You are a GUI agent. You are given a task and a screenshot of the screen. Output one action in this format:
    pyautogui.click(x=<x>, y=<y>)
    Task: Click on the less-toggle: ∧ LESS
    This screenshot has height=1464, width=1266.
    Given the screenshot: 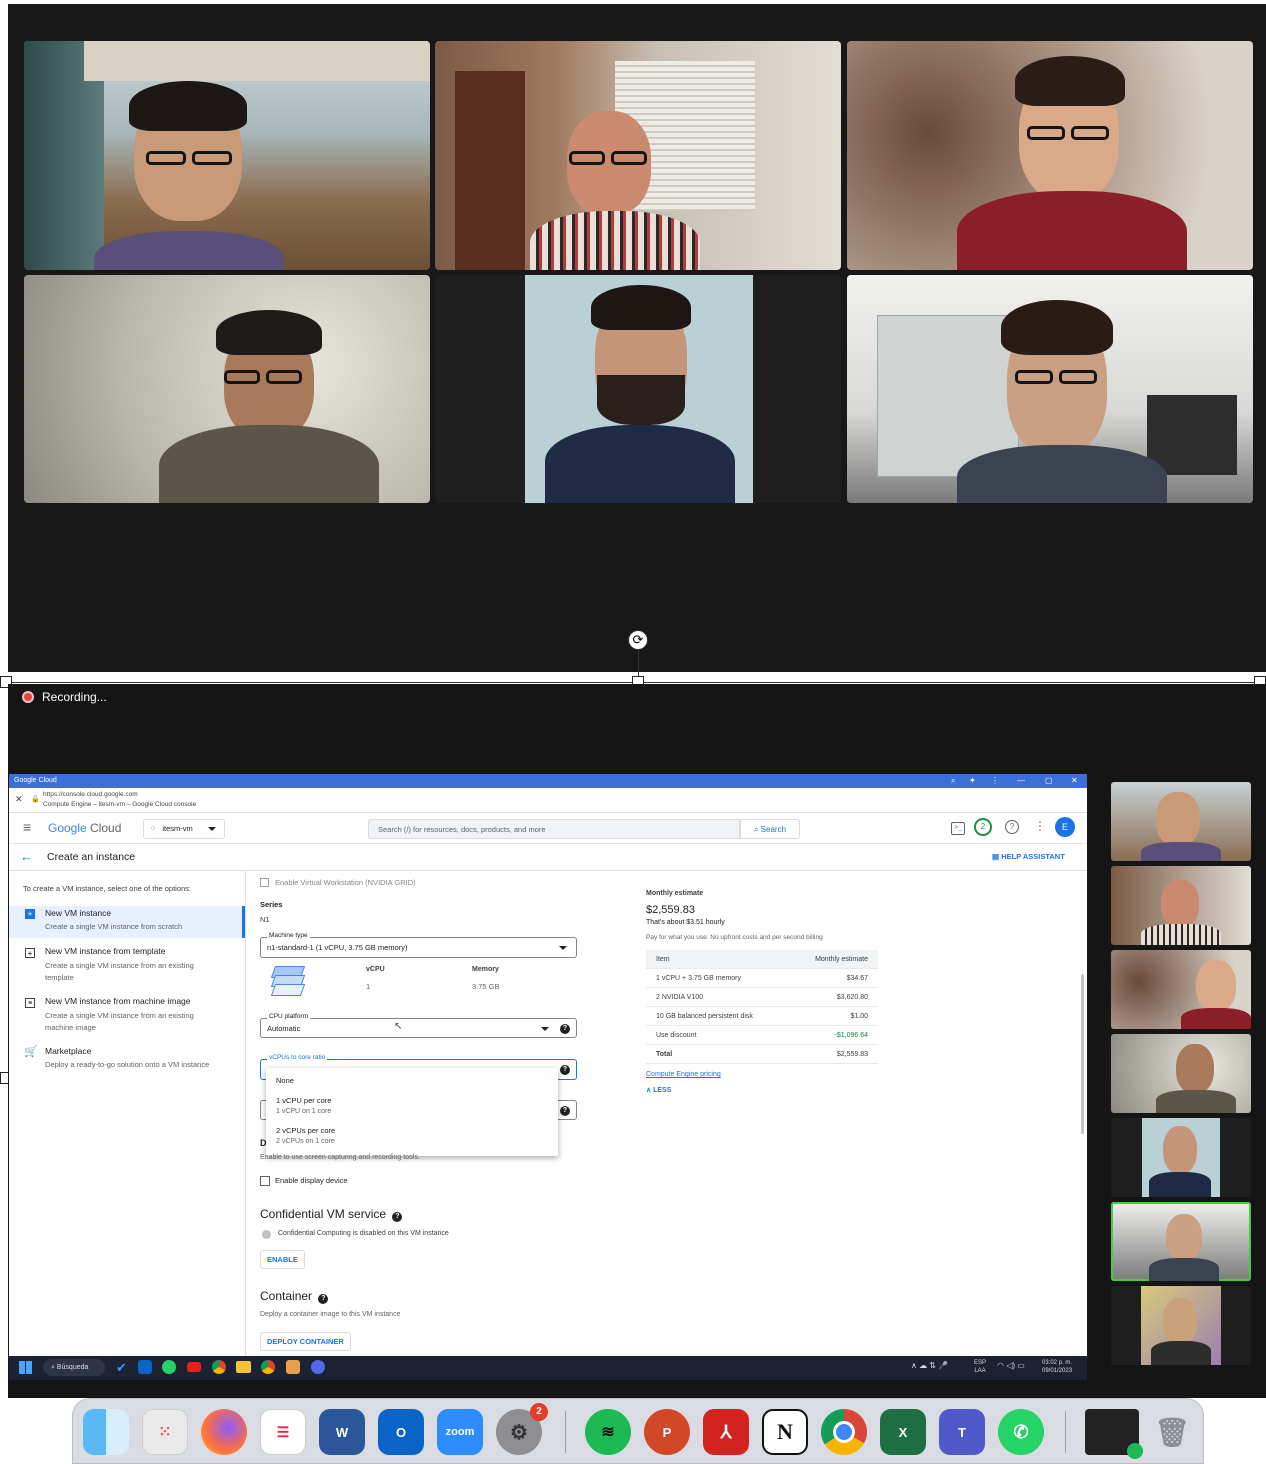 What is the action you would take?
    pyautogui.click(x=658, y=1090)
    